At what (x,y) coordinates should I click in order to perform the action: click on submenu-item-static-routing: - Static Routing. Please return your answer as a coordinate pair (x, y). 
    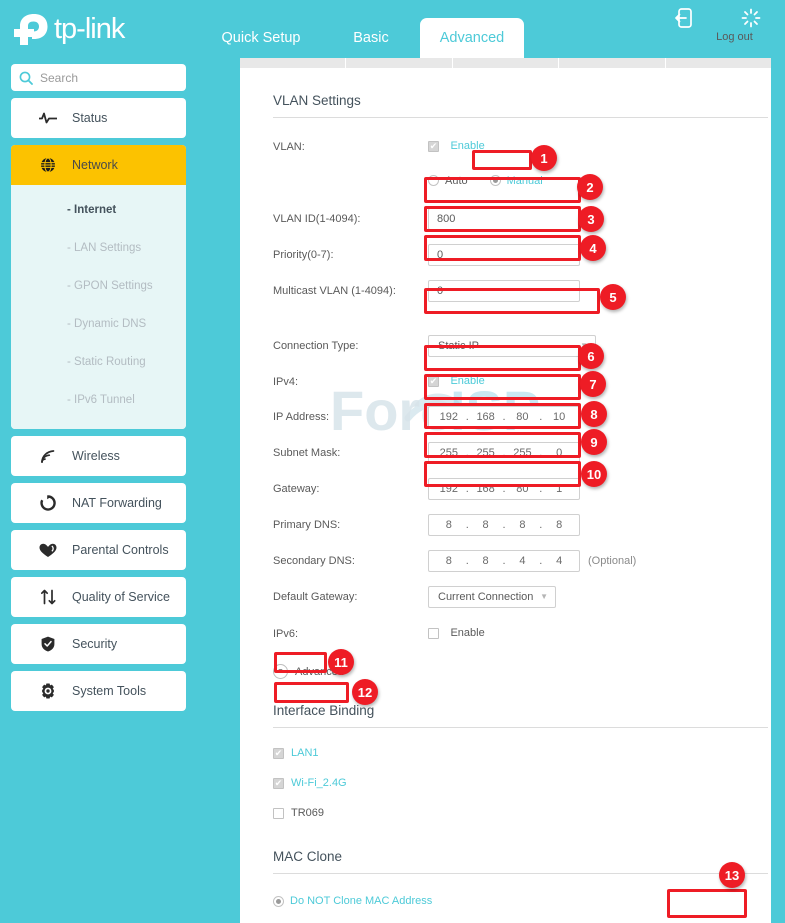
    Looking at the image, I should click on (98, 362).